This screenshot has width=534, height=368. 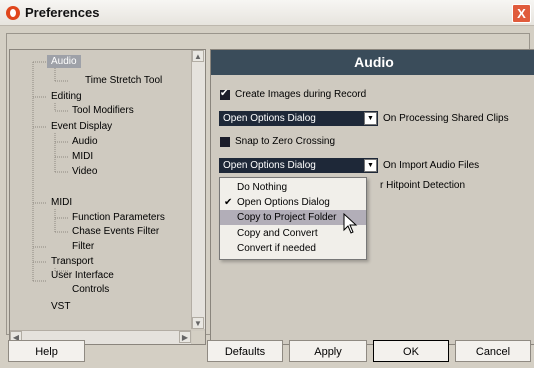 I want to click on scroll-up-icon: ▲, so click(x=198, y=56).